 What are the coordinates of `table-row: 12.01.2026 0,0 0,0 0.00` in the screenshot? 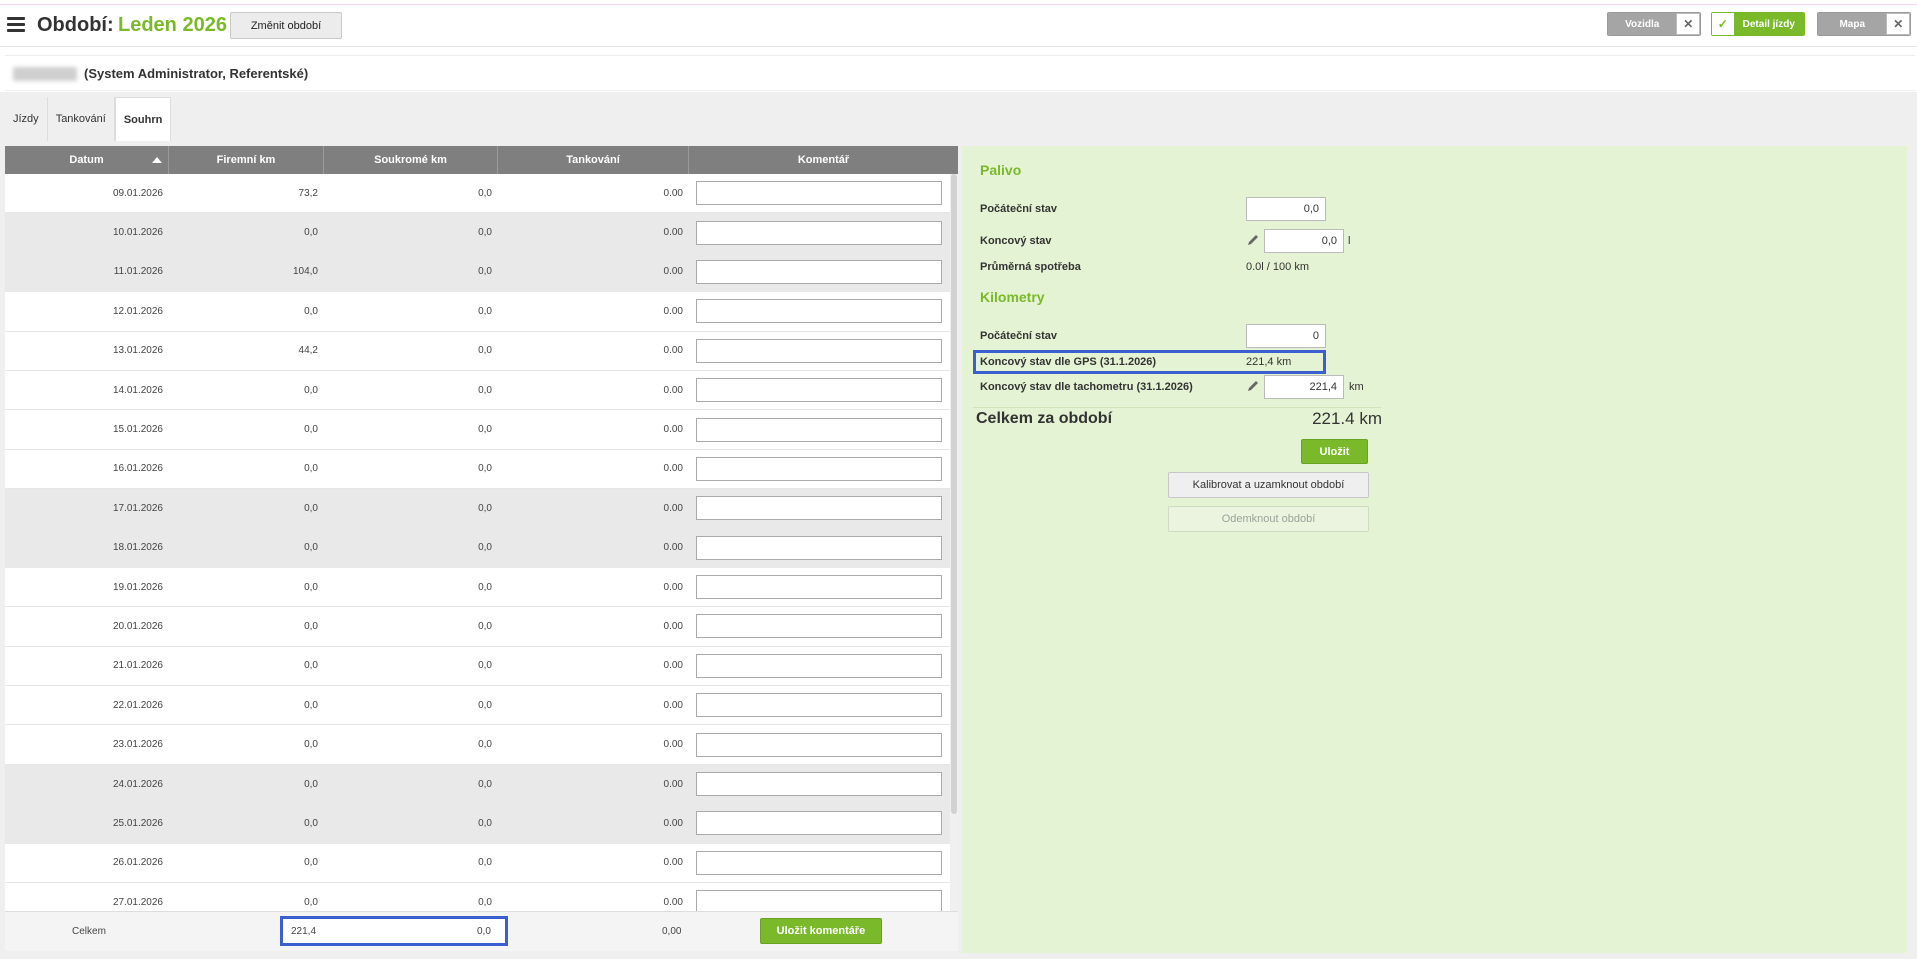 It's located at (477, 312).